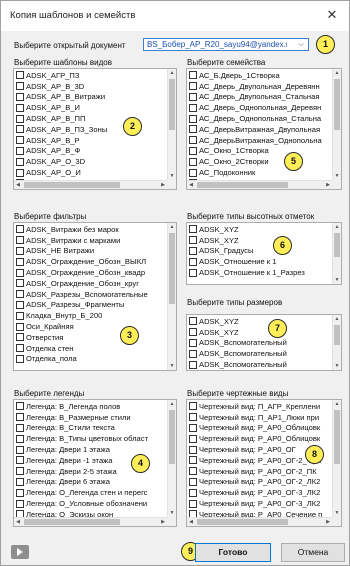  I want to click on list-item: Отделка стен, so click(95, 348).